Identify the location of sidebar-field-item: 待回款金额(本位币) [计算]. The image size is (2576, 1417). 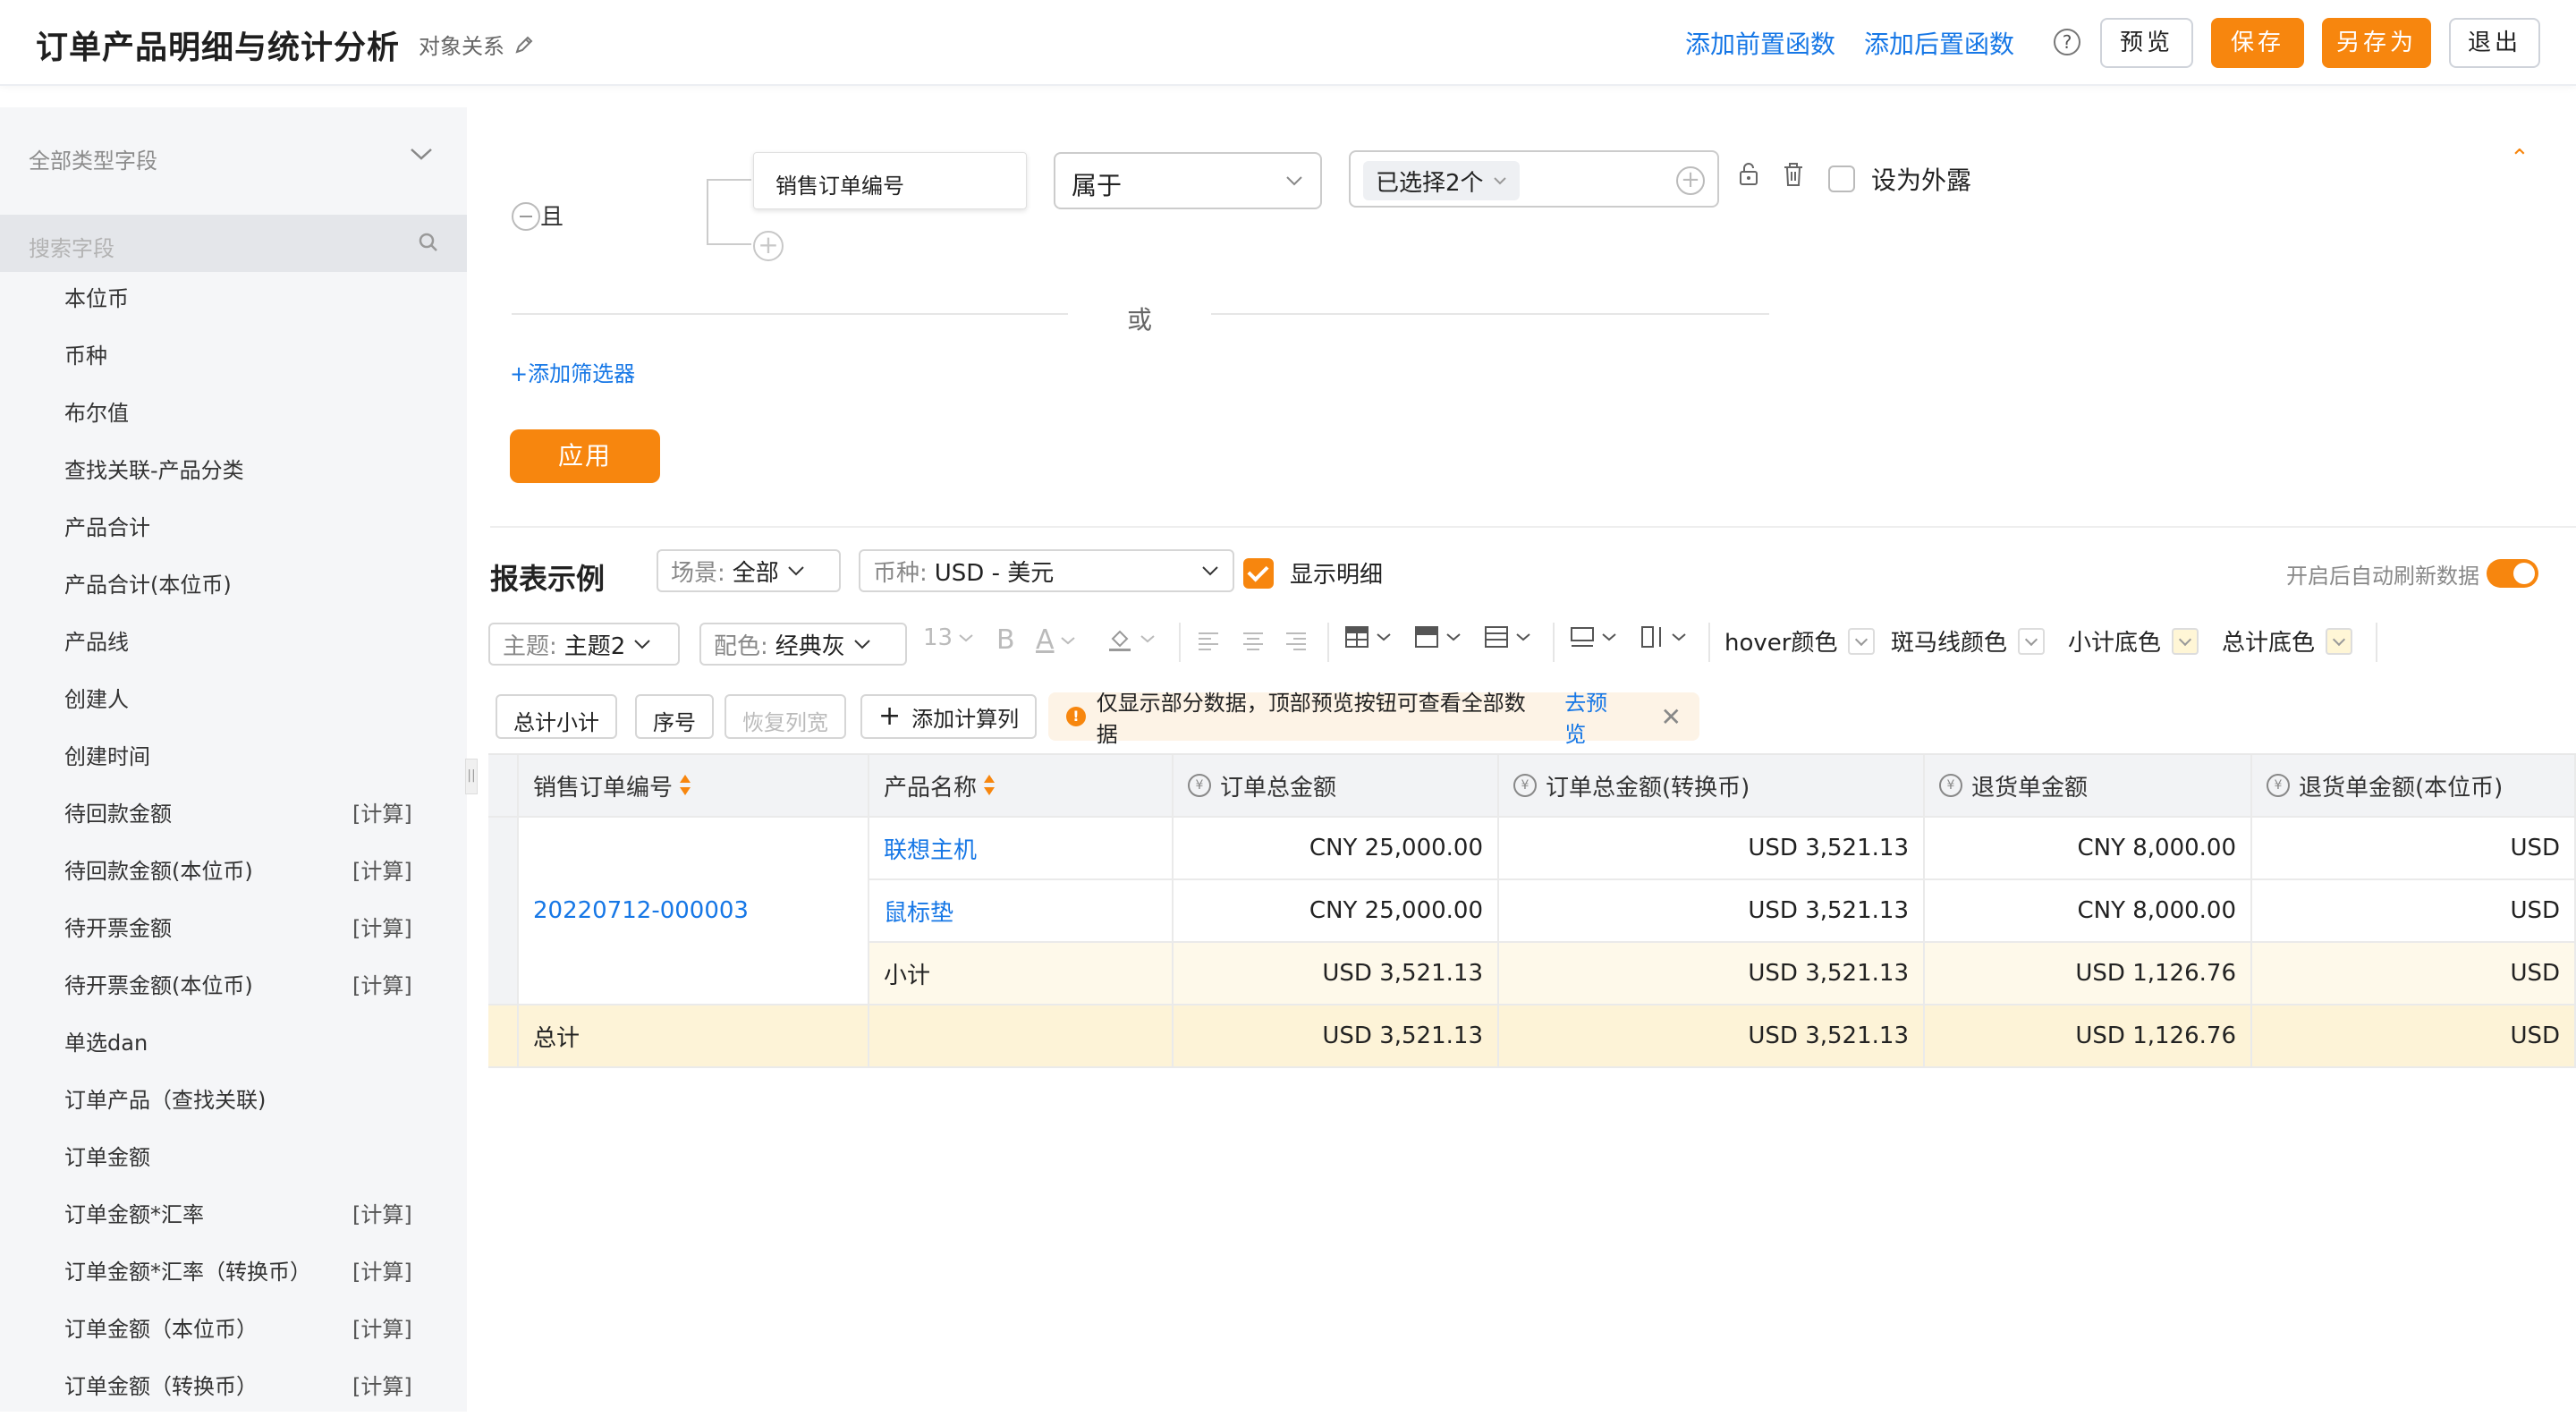
(233, 873).